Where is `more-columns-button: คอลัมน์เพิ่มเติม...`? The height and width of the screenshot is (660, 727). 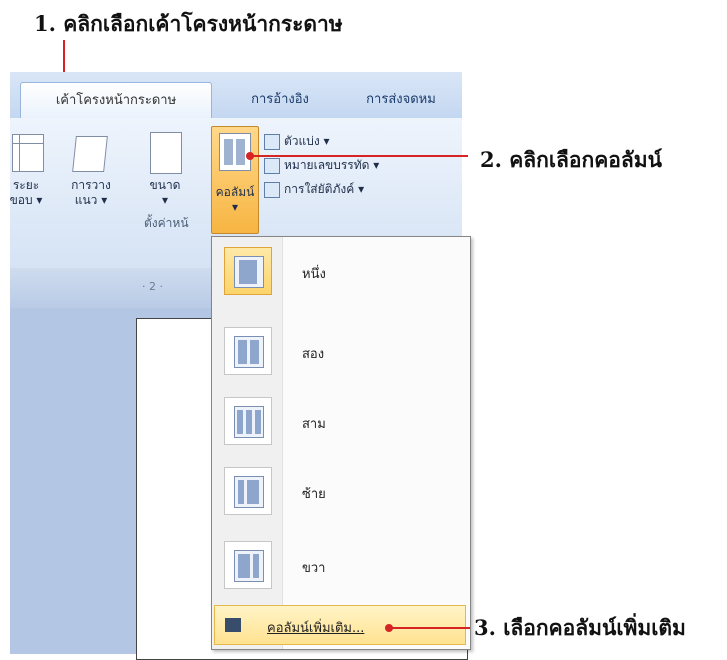 more-columns-button: คอลัมน์เพิ่มเติม... is located at coordinates (340, 625).